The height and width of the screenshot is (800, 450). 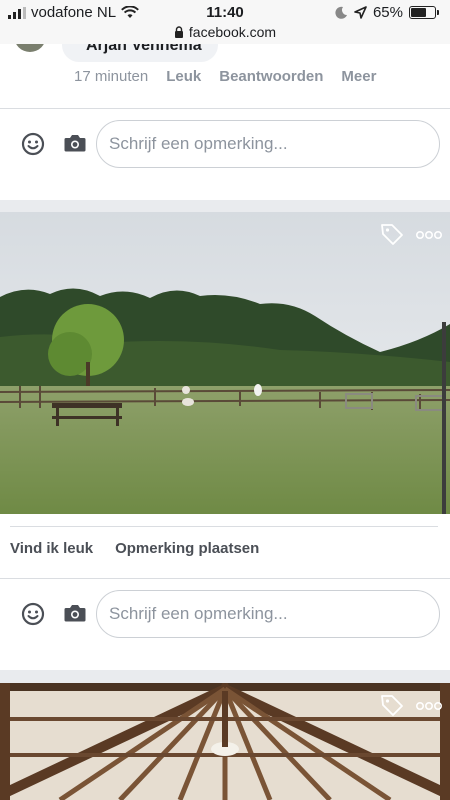 I want to click on url-bar: facebook.com, so click(x=225, y=32).